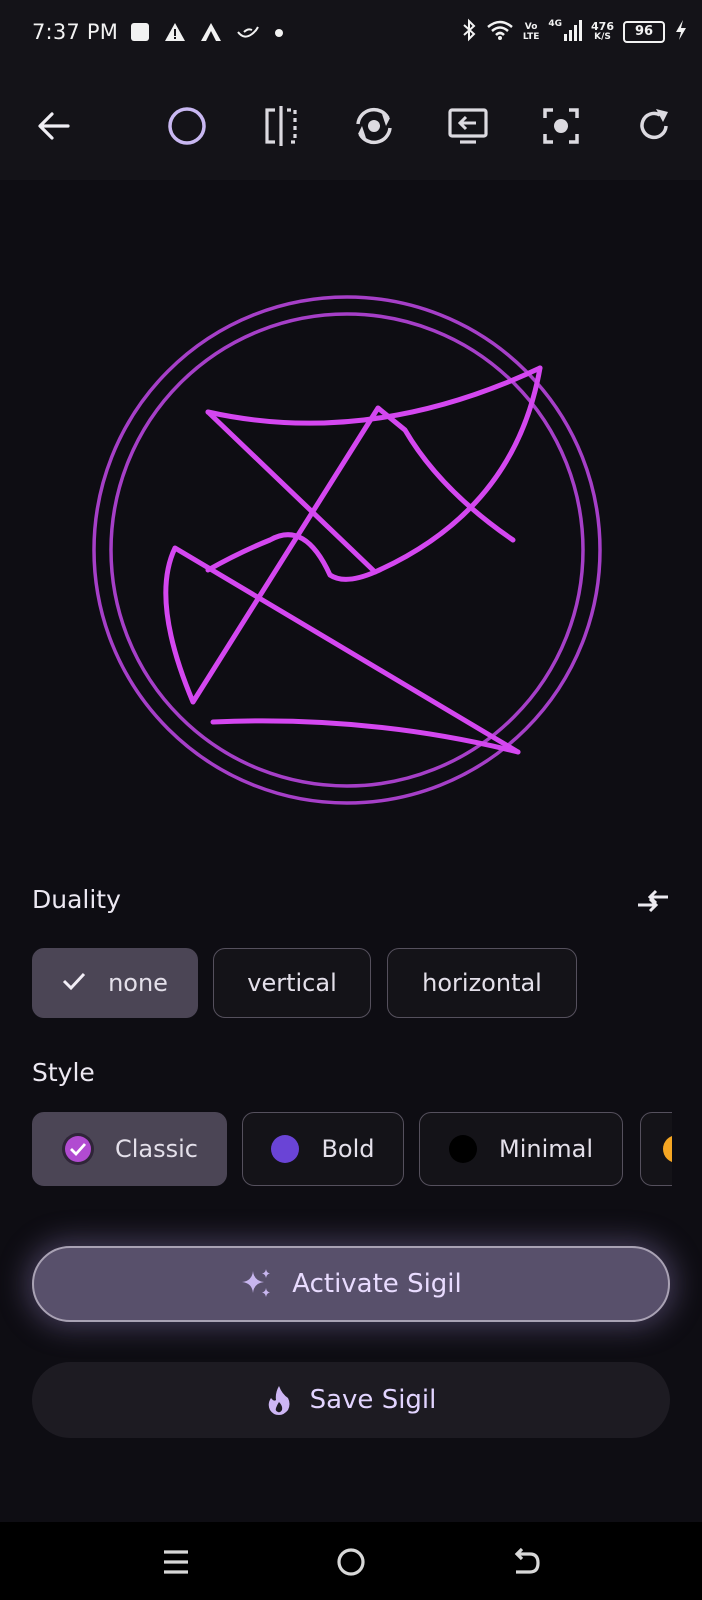 Image resolution: width=702 pixels, height=1600 pixels. What do you see at coordinates (353, 560) in the screenshot?
I see `sigil-strokes` at bounding box center [353, 560].